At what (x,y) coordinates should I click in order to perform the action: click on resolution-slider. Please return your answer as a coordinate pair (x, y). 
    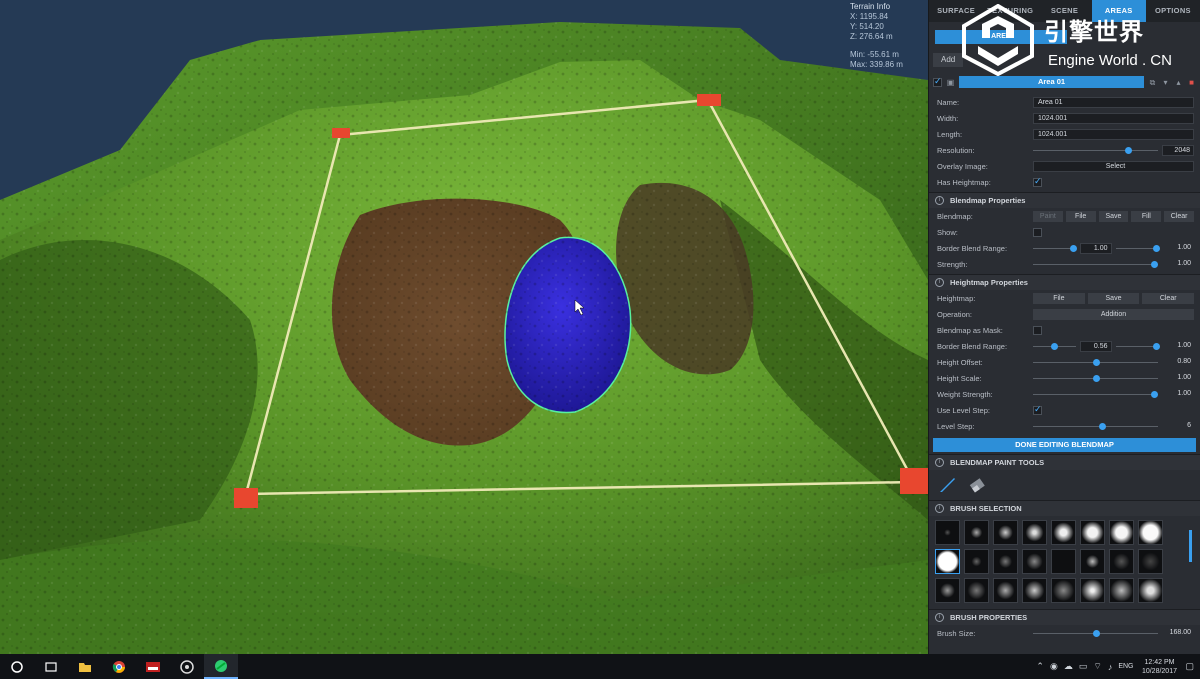
    Looking at the image, I should click on (1095, 150).